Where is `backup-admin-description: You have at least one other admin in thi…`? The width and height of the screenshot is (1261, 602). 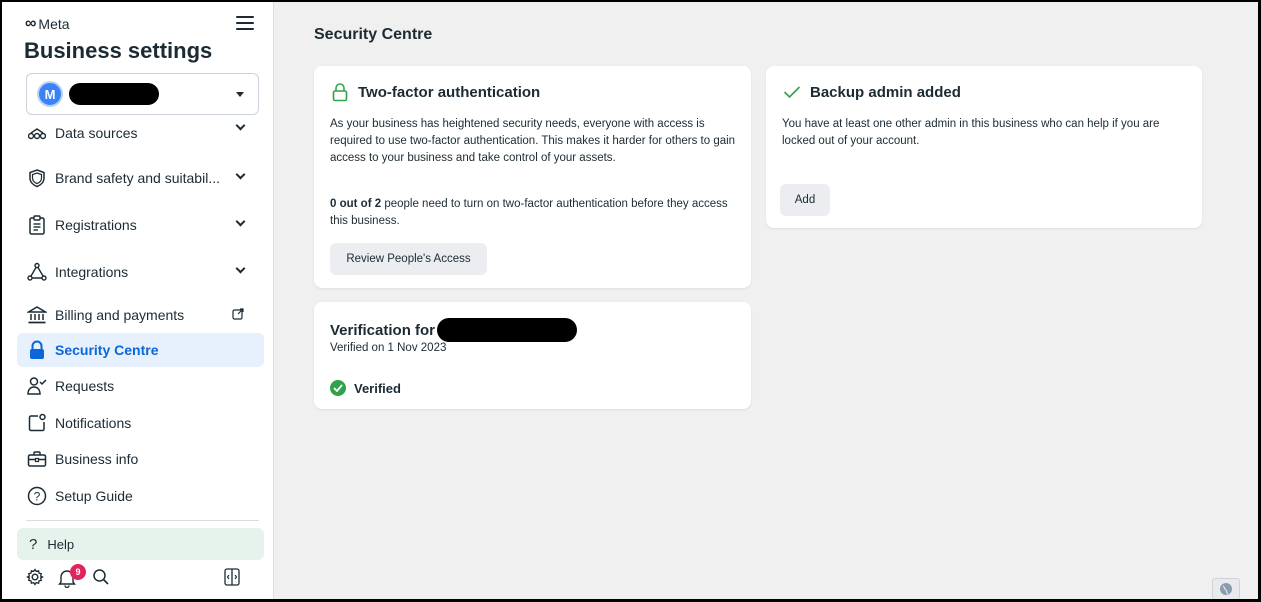
backup-admin-description: You have at least one other admin in thi… is located at coordinates (971, 132).